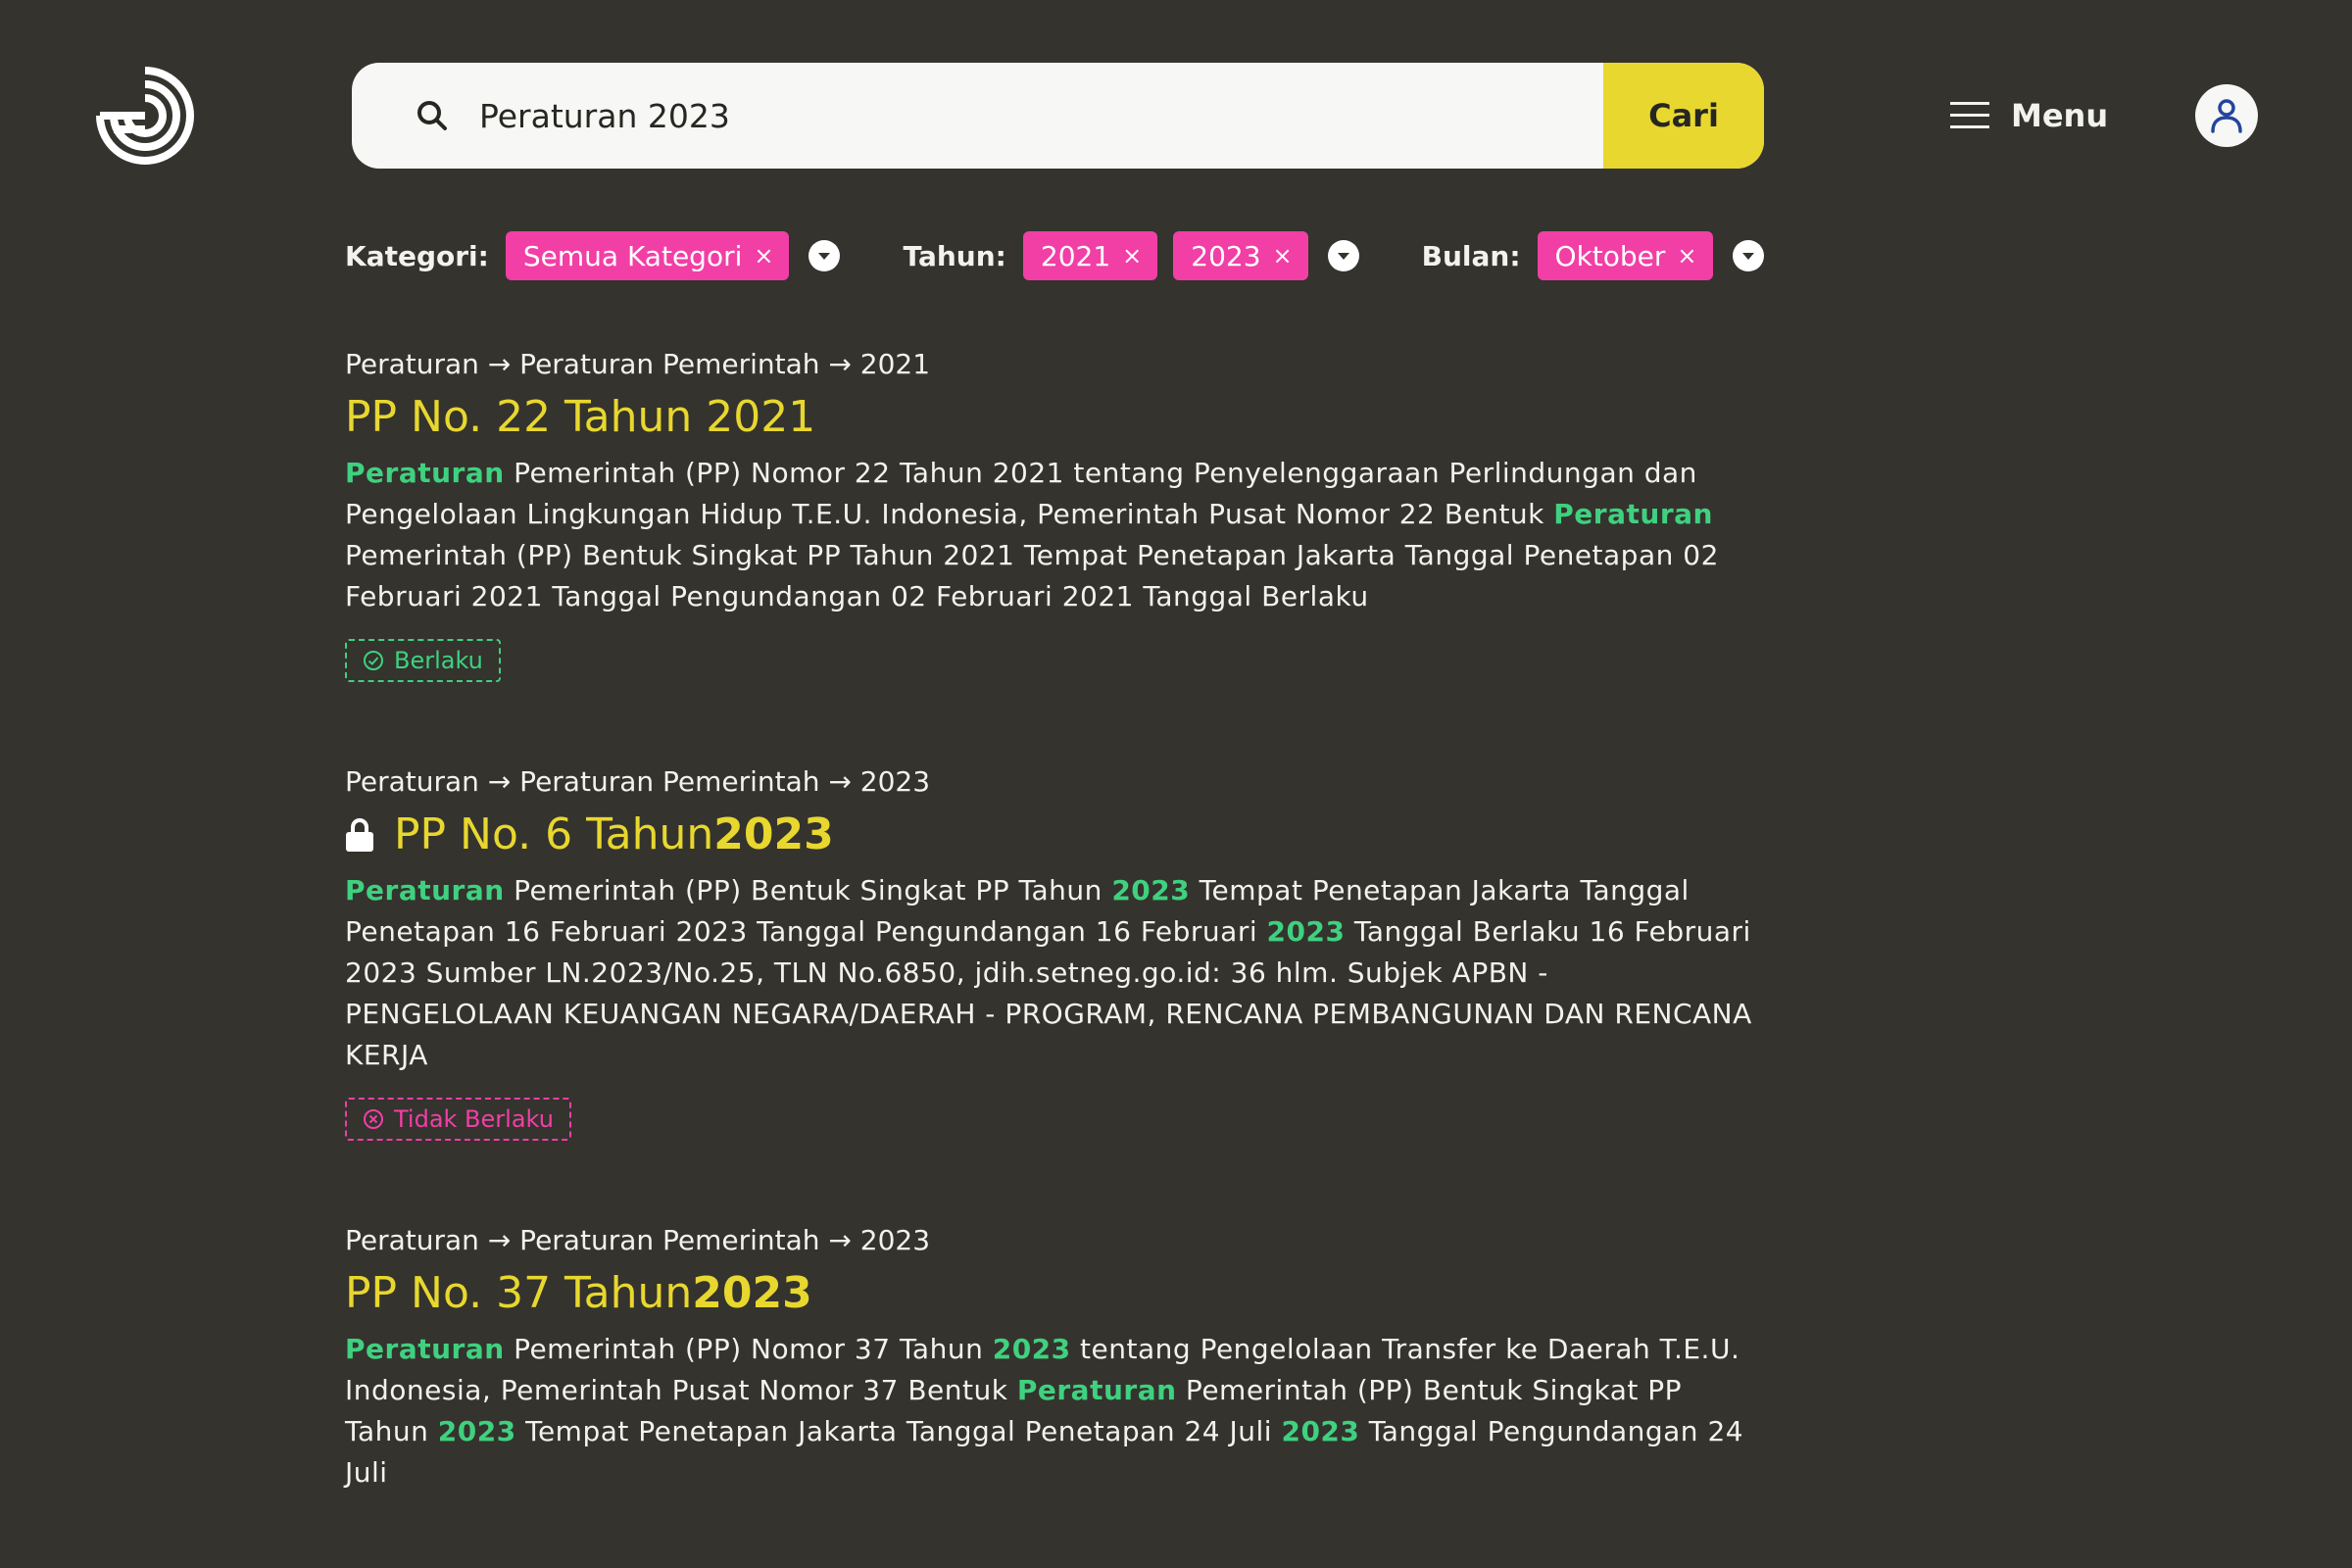 Image resolution: width=2352 pixels, height=1568 pixels. What do you see at coordinates (373, 1119) in the screenshot?
I see `x-circle-icon` at bounding box center [373, 1119].